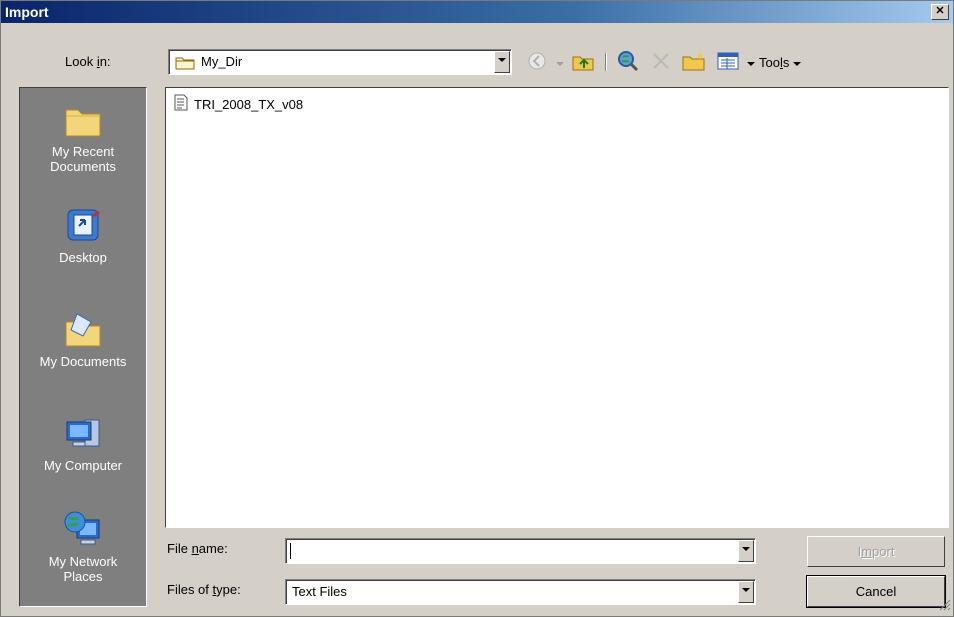 This screenshot has width=954, height=617. Describe the element at coordinates (83, 330) in the screenshot. I see `my-documents-icon` at that location.